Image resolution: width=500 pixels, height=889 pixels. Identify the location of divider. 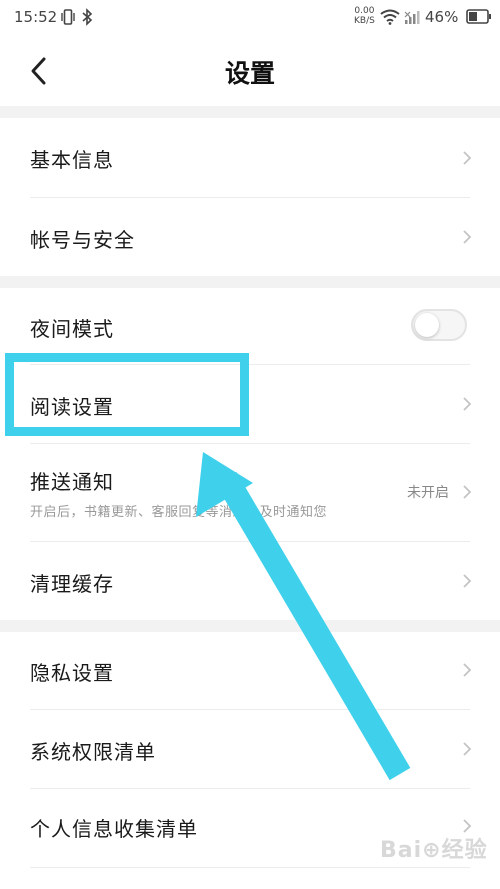
(250, 867).